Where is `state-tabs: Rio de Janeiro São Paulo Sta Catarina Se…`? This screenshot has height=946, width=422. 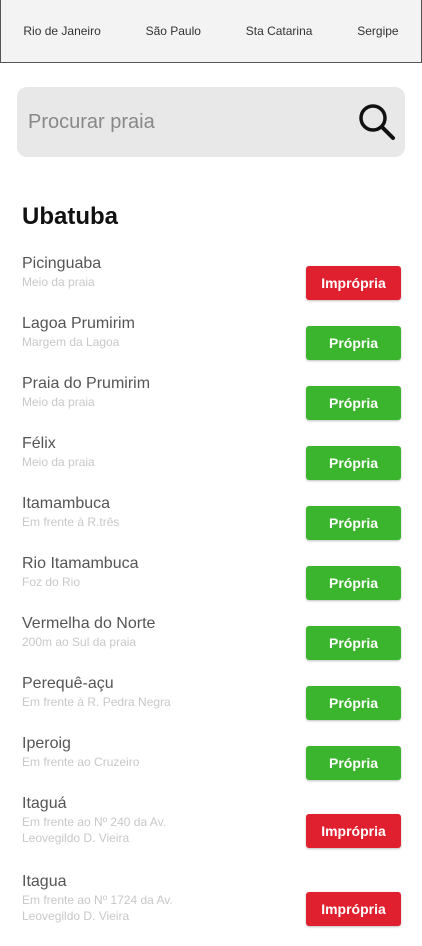
state-tabs: Rio de Janeiro São Paulo Sta Catarina Se… is located at coordinates (211, 31).